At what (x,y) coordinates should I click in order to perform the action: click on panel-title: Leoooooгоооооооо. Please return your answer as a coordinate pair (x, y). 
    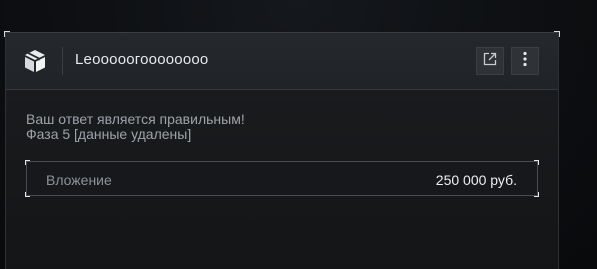
    Looking at the image, I should click on (142, 59).